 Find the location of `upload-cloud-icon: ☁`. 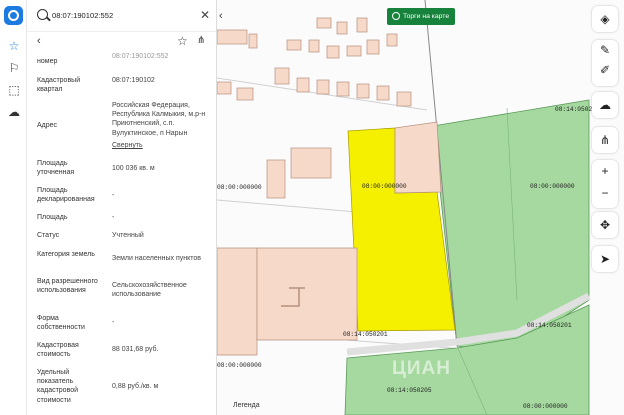

upload-cloud-icon: ☁ is located at coordinates (605, 105).